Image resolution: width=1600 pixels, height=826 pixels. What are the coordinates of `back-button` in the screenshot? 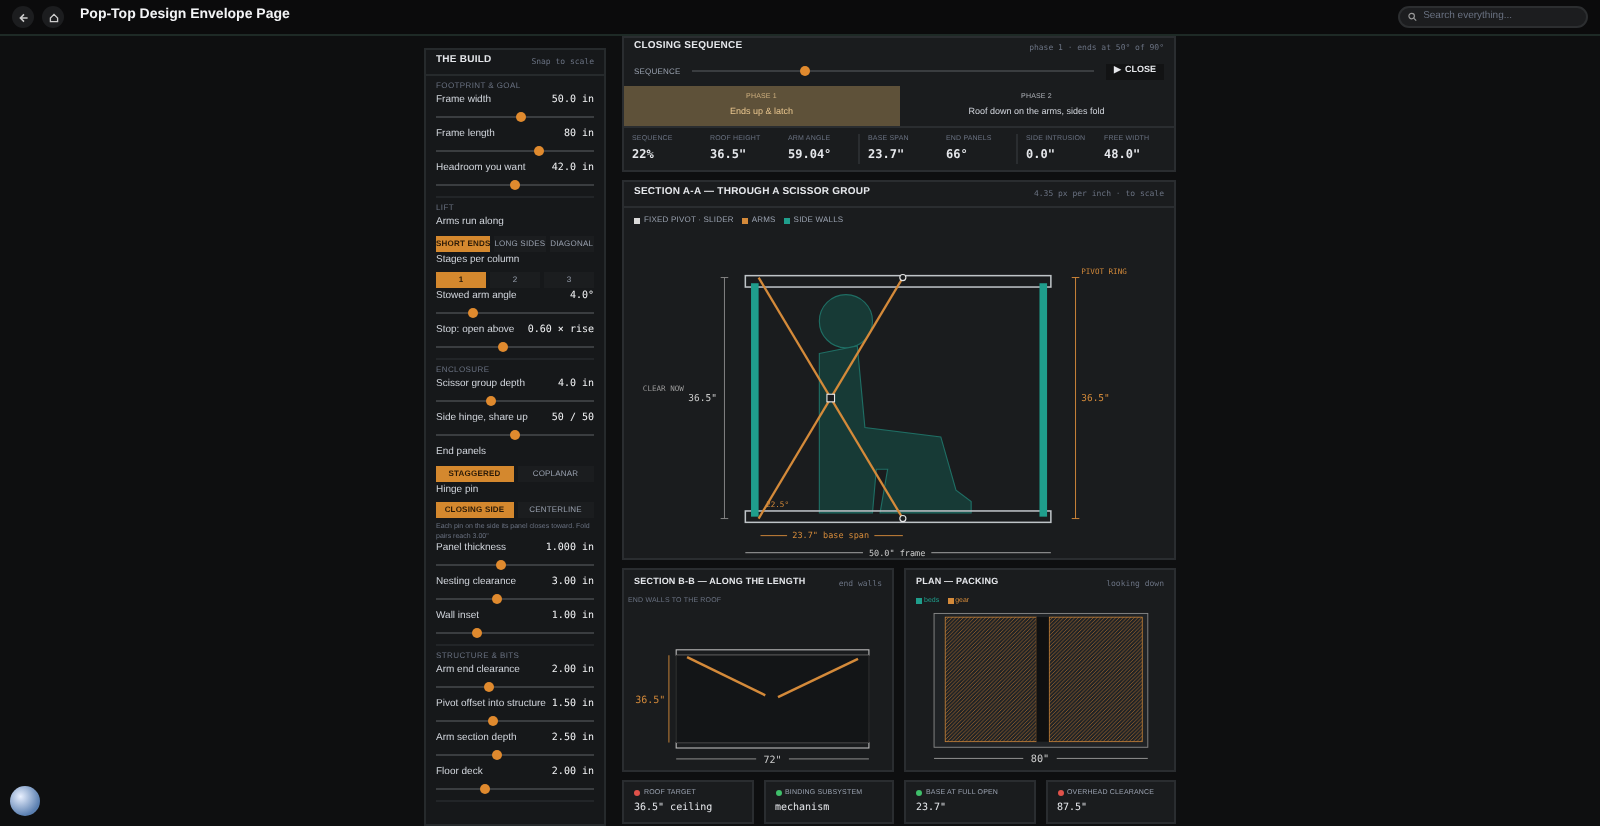 It's located at (23, 17).